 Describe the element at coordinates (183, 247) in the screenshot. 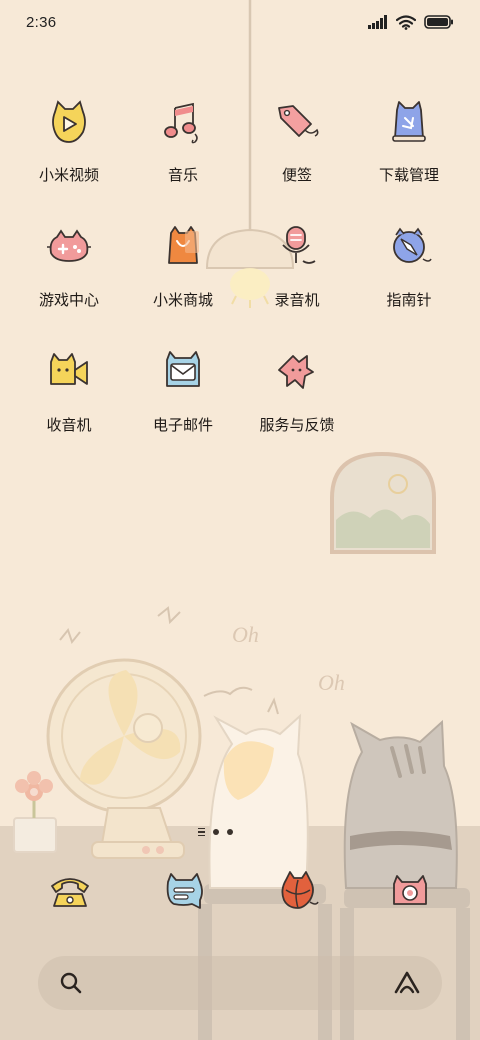

I see `shopping-bag-icon` at that location.